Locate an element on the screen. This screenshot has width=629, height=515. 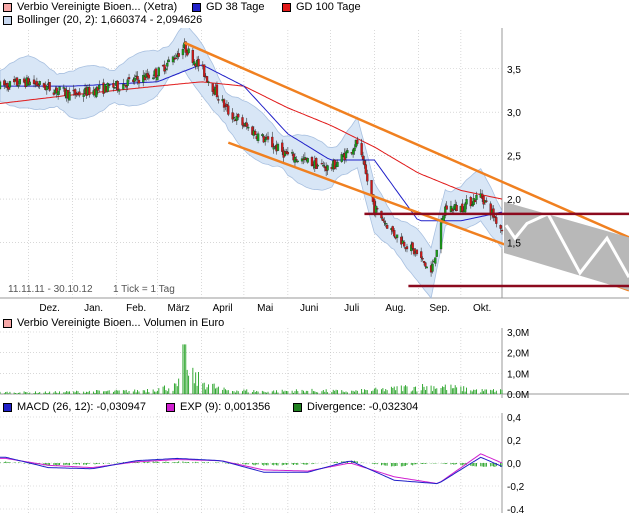
bollinger-legend: Bollinger (20, 2): 1,660374 - 2,094626 is located at coordinates (314, 20).